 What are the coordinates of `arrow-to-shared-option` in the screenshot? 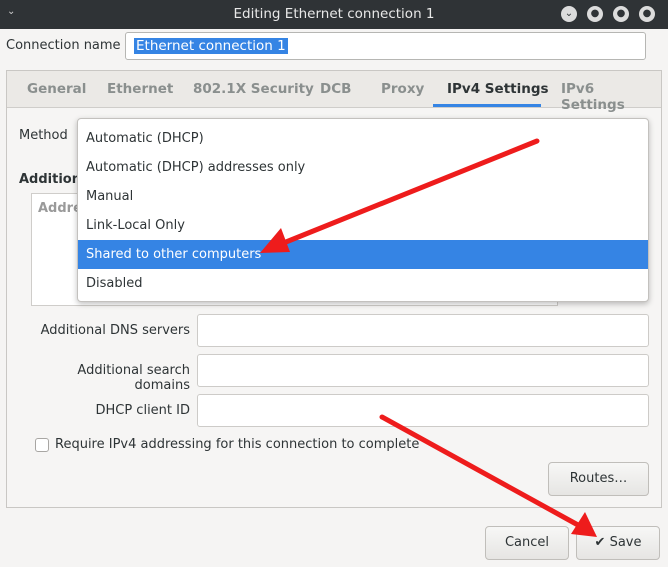 It's located at (400, 195).